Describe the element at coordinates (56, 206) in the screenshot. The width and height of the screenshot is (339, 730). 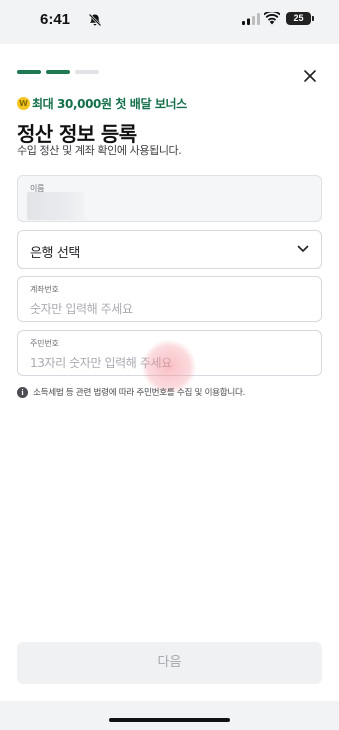
I see `name-value-redacted` at that location.